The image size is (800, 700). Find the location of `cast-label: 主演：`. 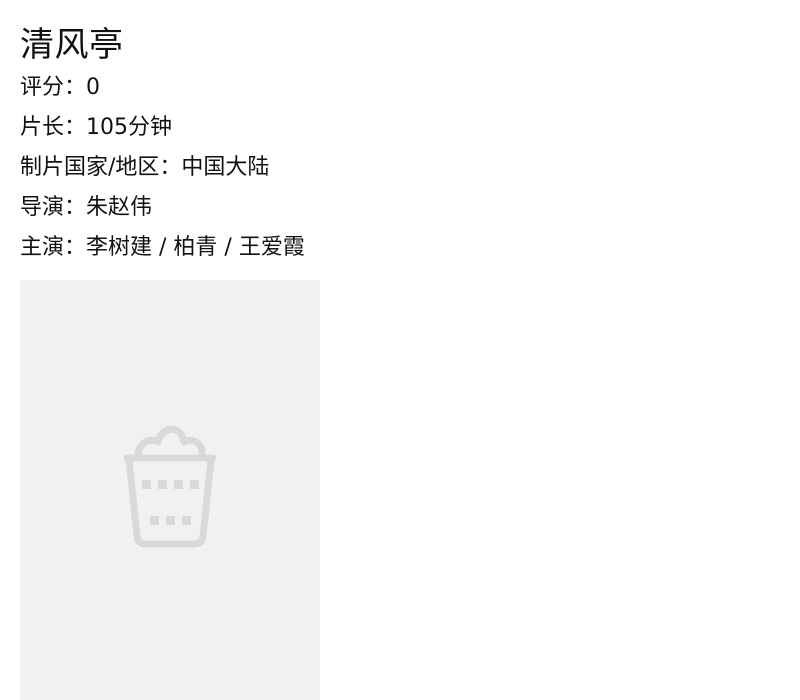

cast-label: 主演： is located at coordinates (53, 247).